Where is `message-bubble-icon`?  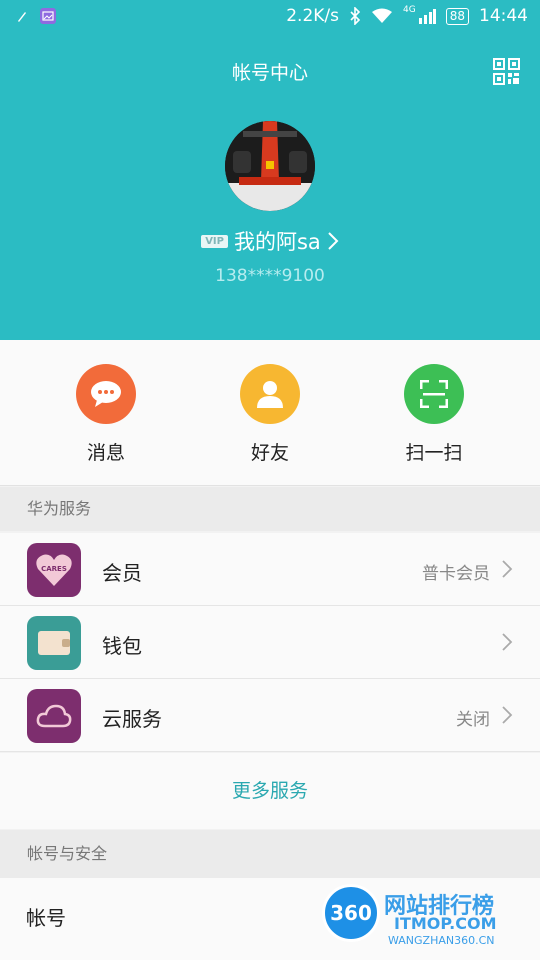
message-bubble-icon is located at coordinates (106, 394).